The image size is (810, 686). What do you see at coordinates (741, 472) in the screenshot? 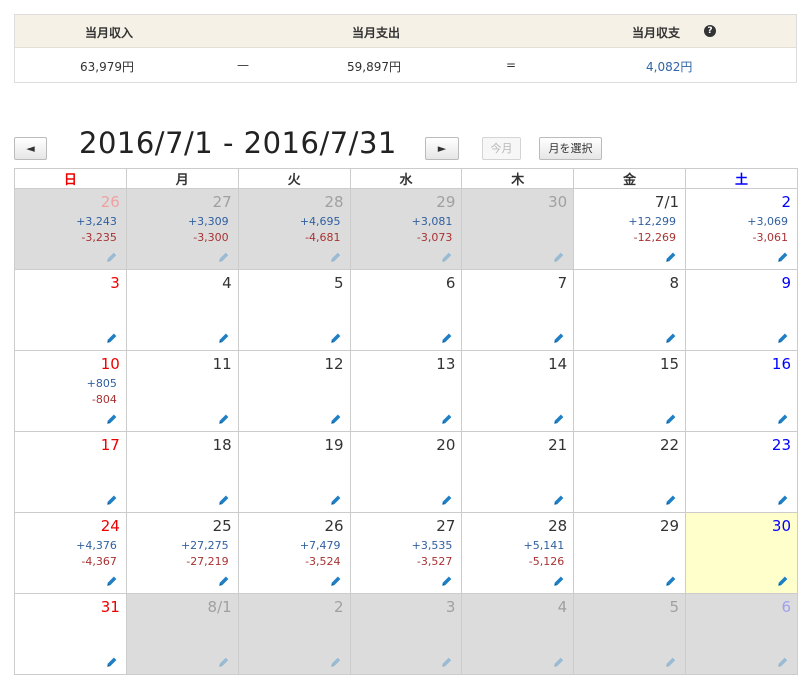
I see `calendar-day-cell: 23` at bounding box center [741, 472].